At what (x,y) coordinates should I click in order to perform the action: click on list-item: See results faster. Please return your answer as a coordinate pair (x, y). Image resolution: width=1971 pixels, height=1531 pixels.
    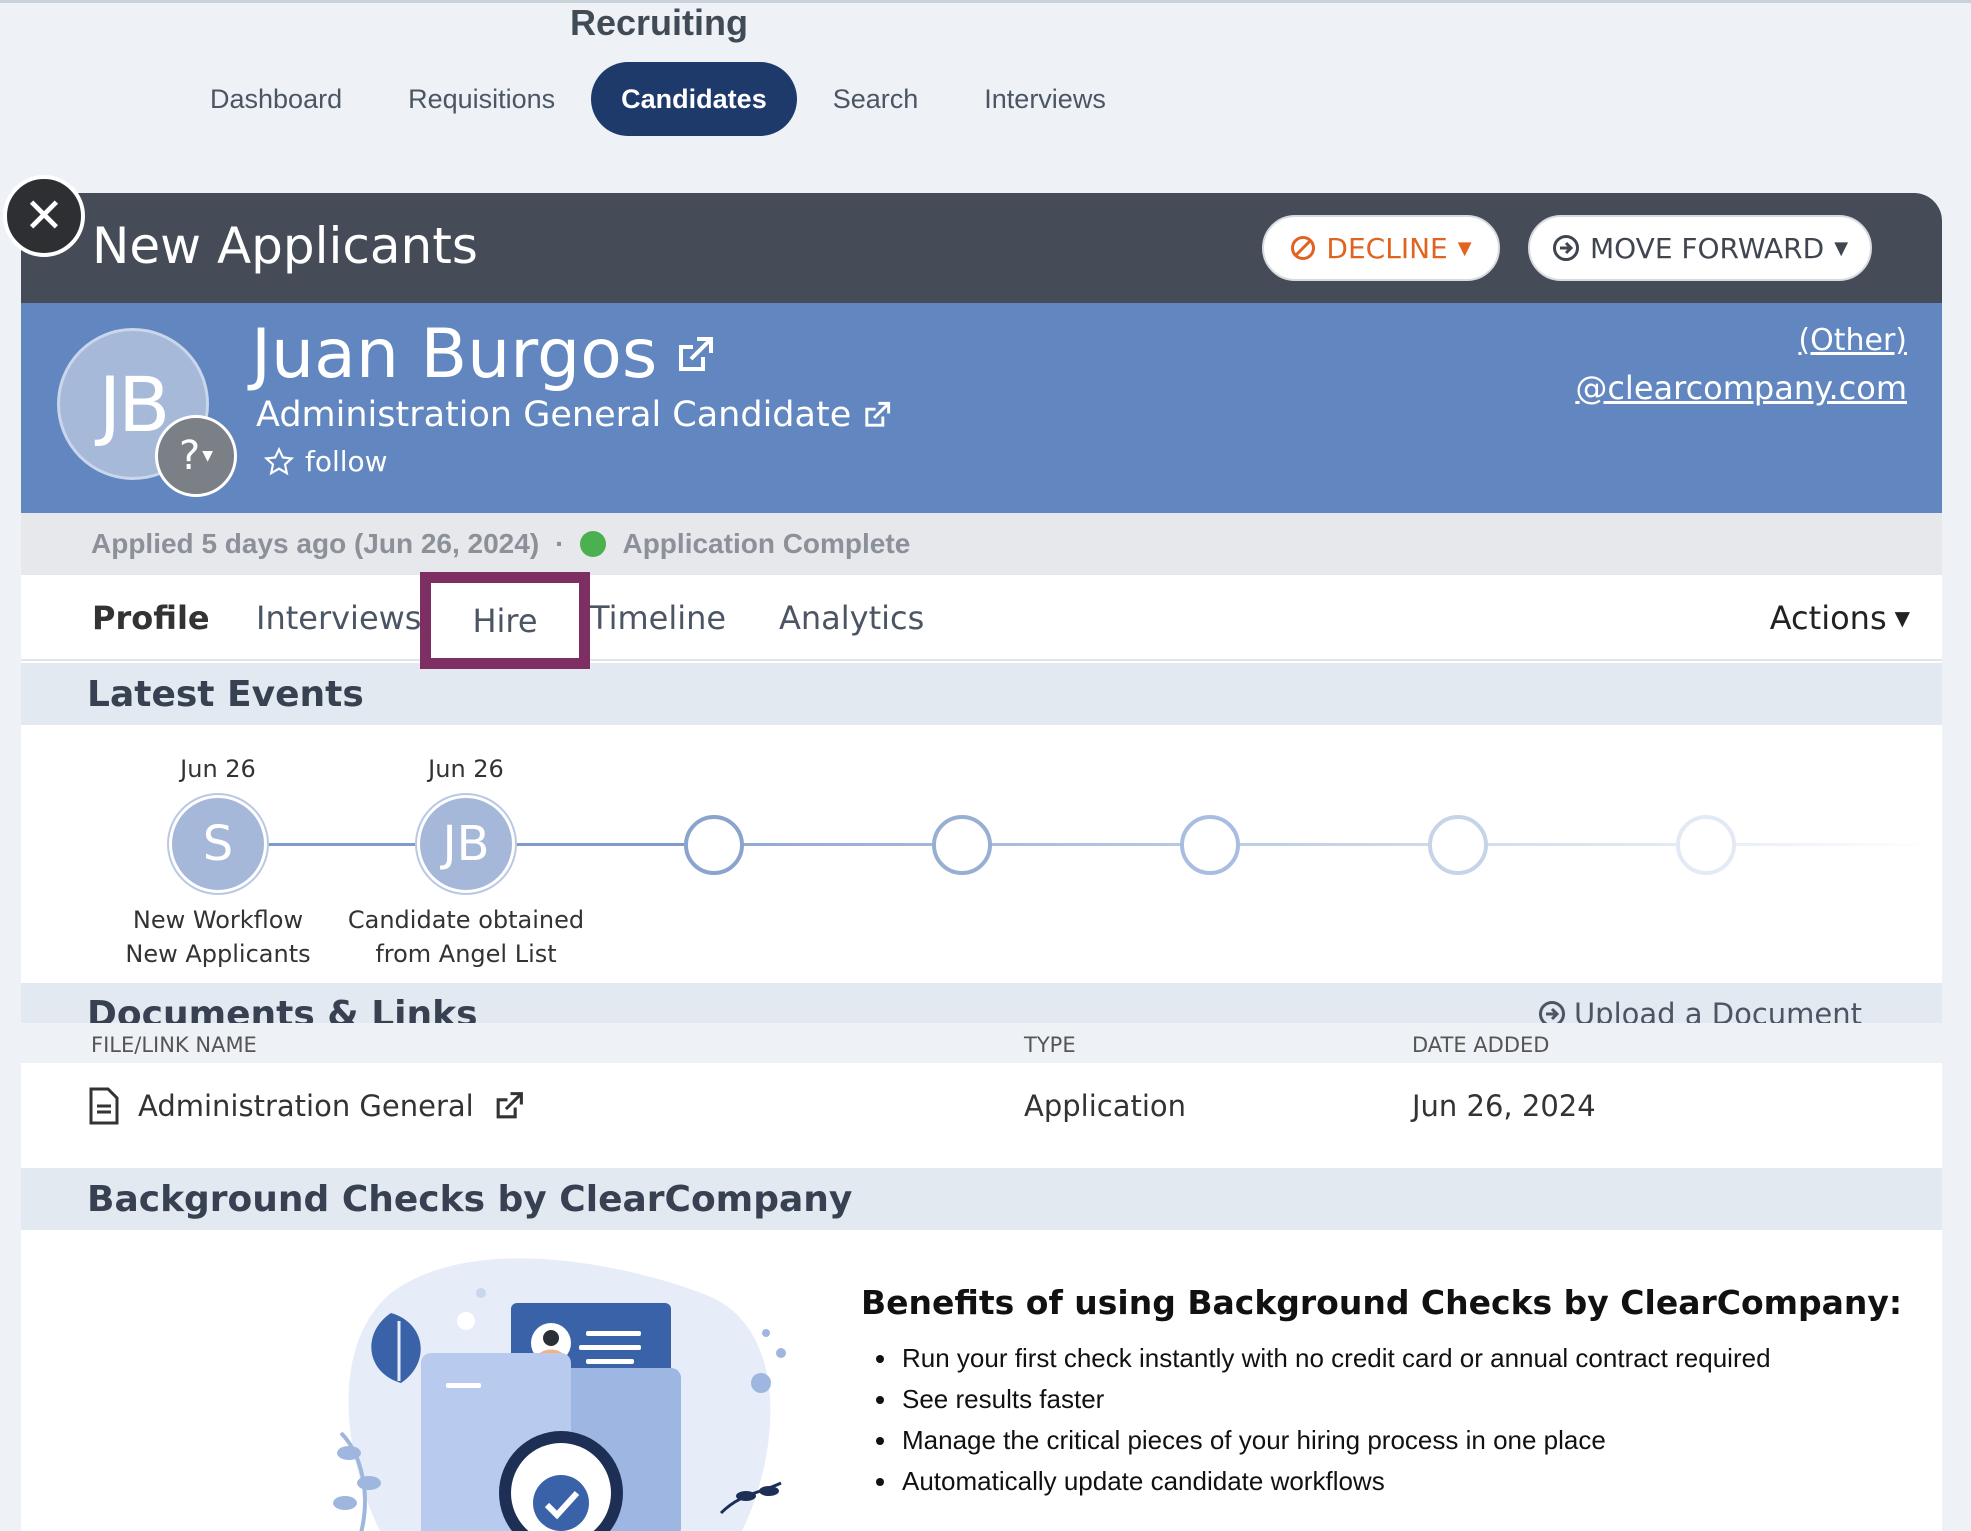
    Looking at the image, I should click on (1323, 1399).